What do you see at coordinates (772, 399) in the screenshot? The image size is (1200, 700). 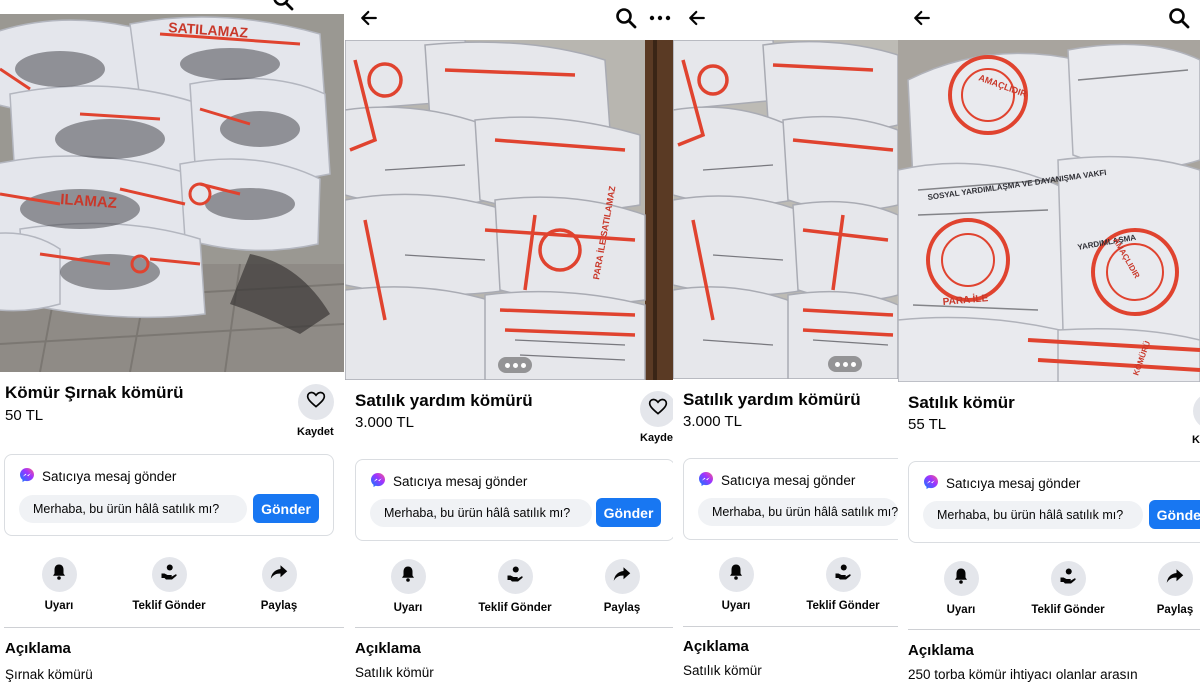 I see `listing-title: Satılık yardım kömürü` at bounding box center [772, 399].